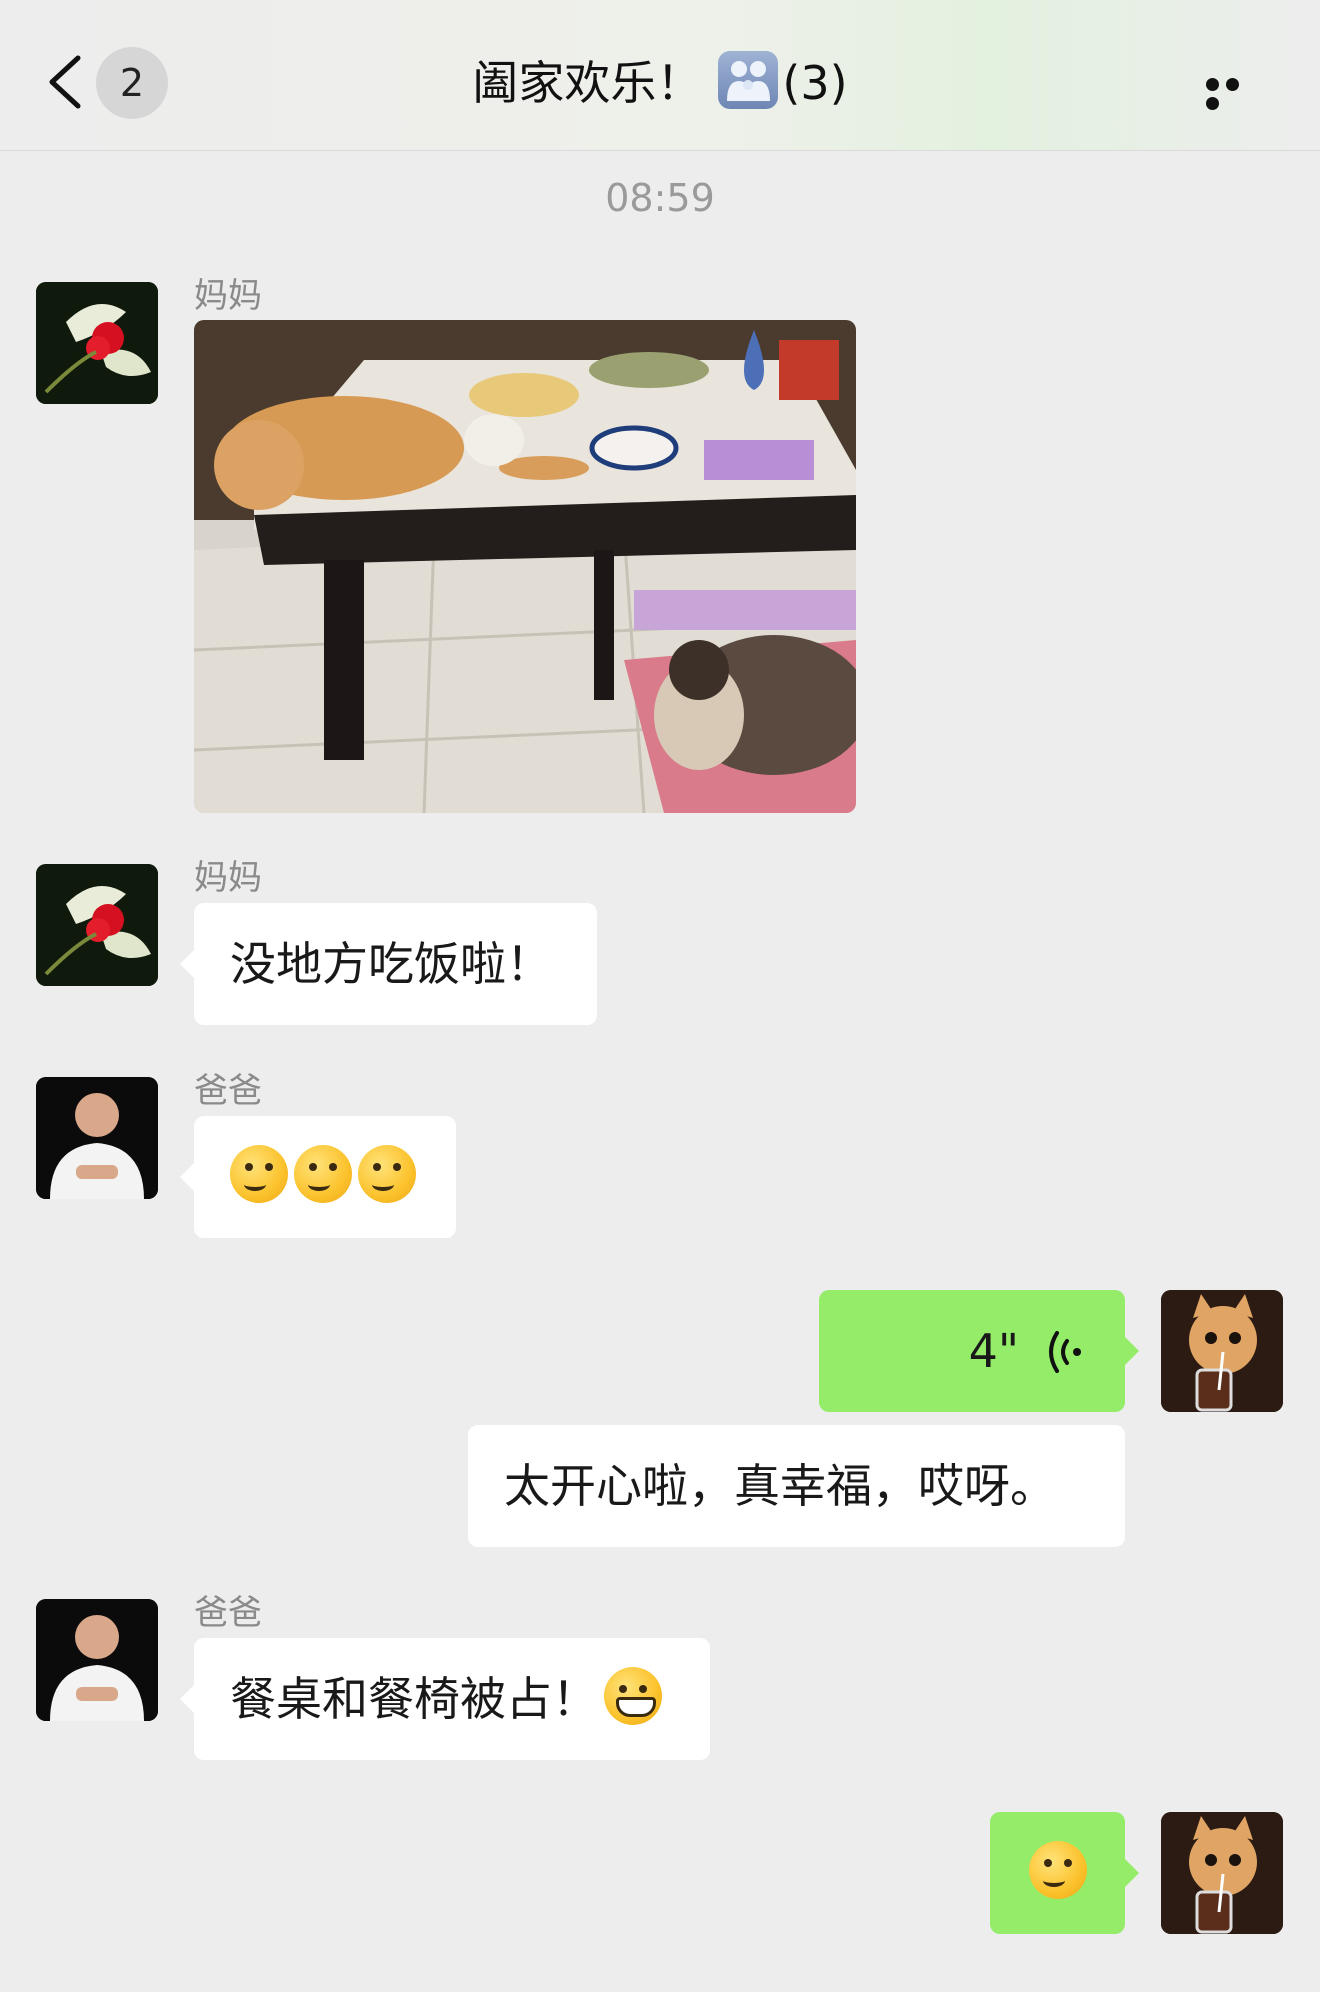 This screenshot has width=1320, height=1992. I want to click on more-dots-icon, so click(1234, 93).